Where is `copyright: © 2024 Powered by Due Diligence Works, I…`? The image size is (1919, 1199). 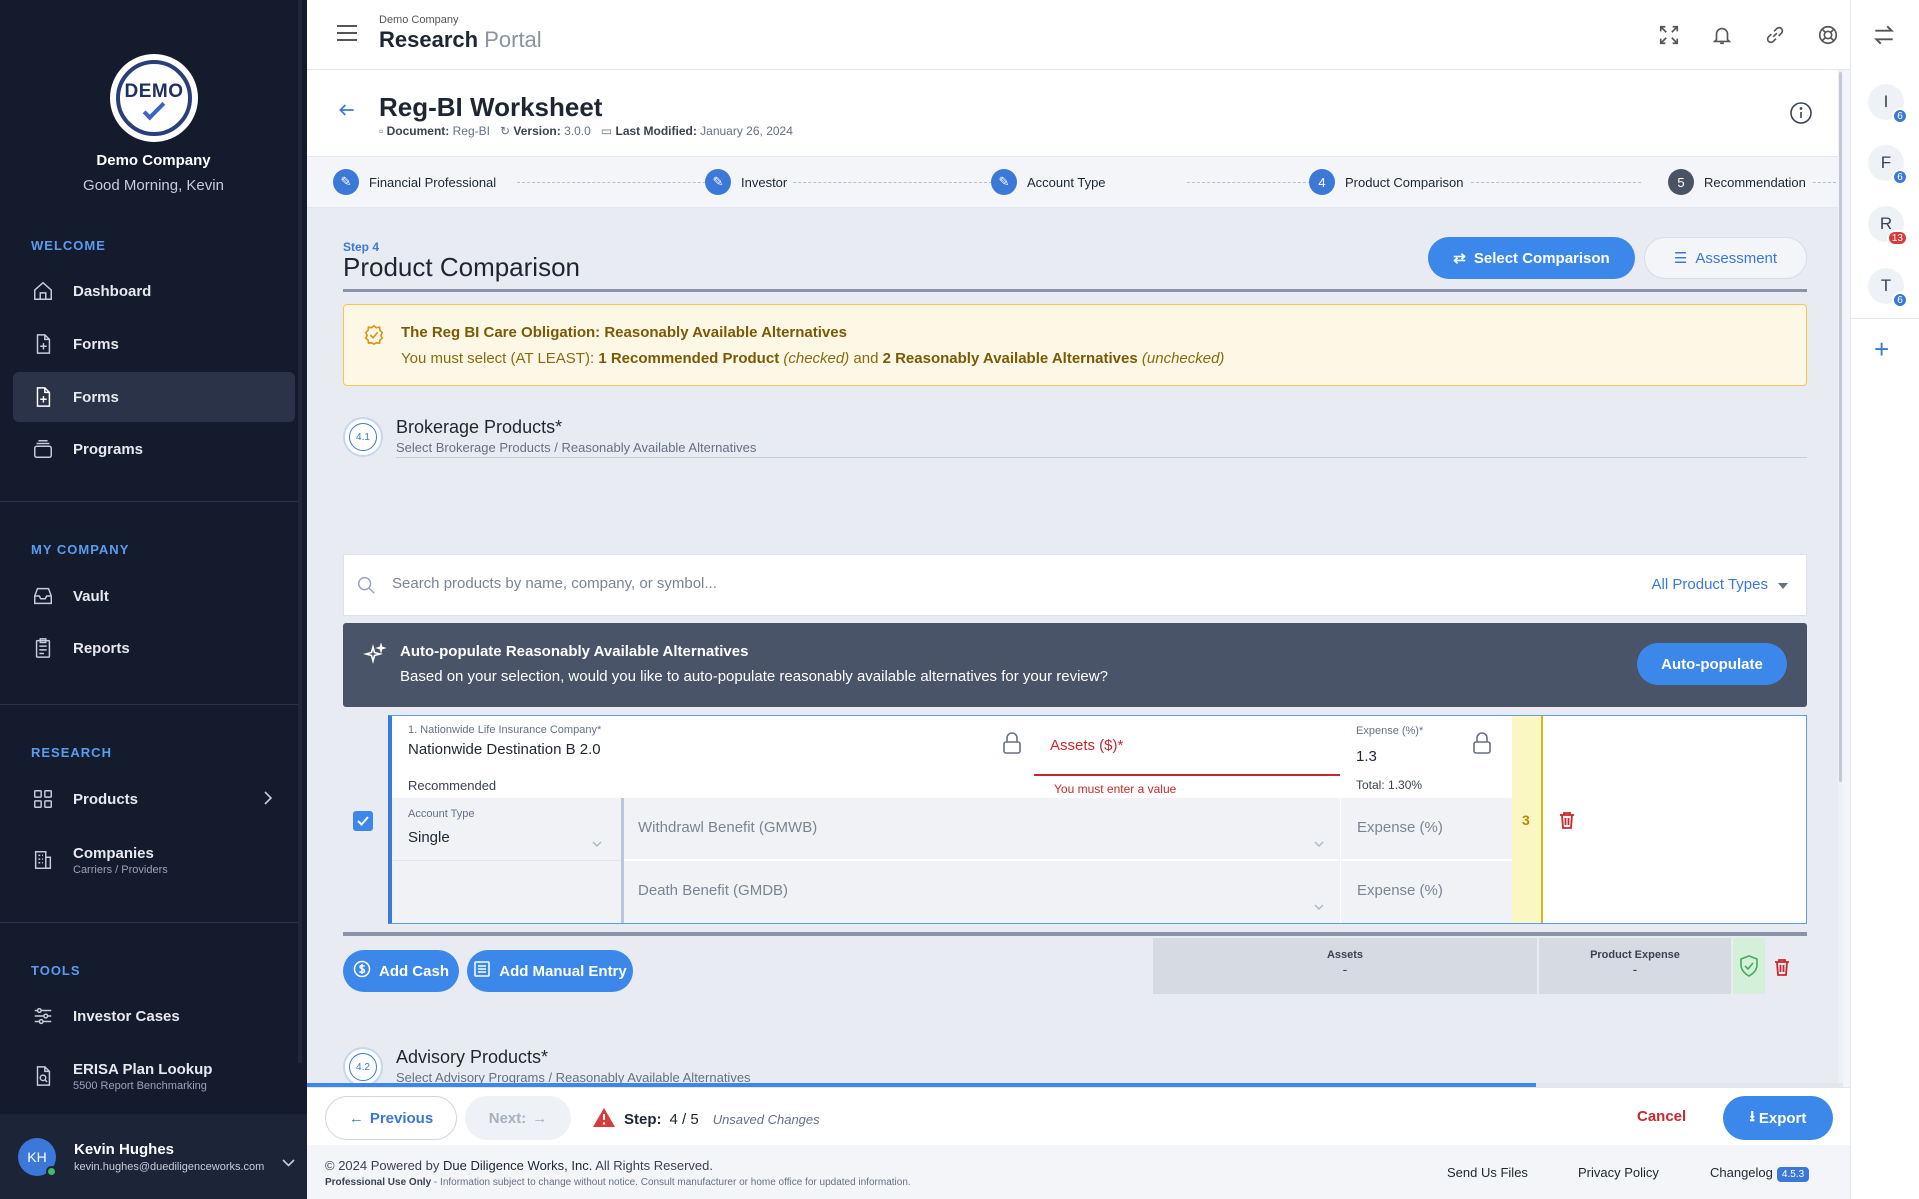
copyright: © 2024 Powered by Due Diligence Works, I… is located at coordinates (519, 1165).